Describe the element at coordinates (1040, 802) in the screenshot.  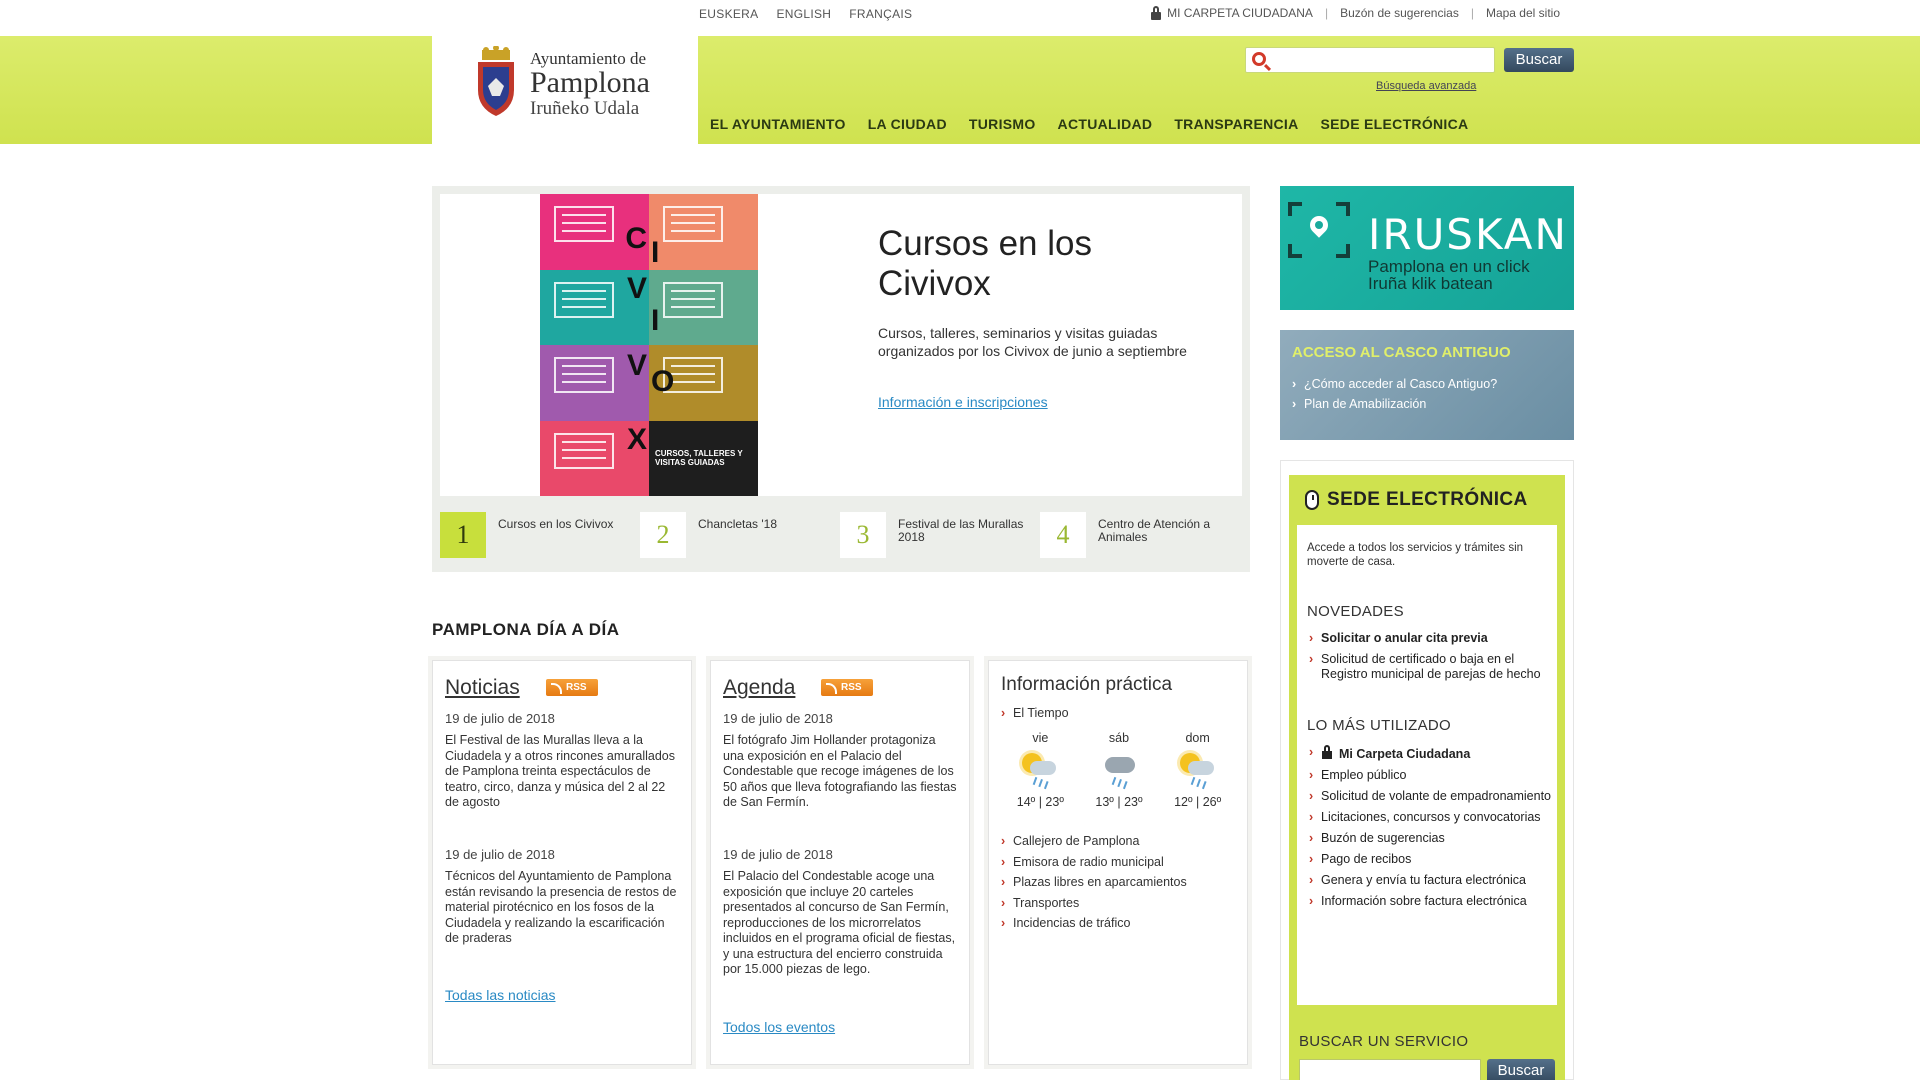
I see `weather-temp: 14º | 23º` at that location.